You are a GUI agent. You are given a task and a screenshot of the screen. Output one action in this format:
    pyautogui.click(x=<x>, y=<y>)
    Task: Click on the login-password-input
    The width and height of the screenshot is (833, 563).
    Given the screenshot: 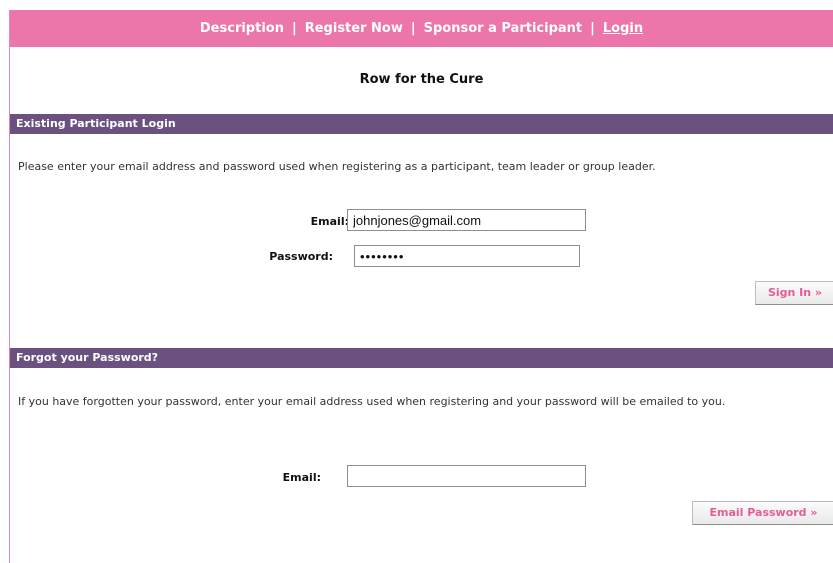 What is the action you would take?
    pyautogui.click(x=467, y=256)
    